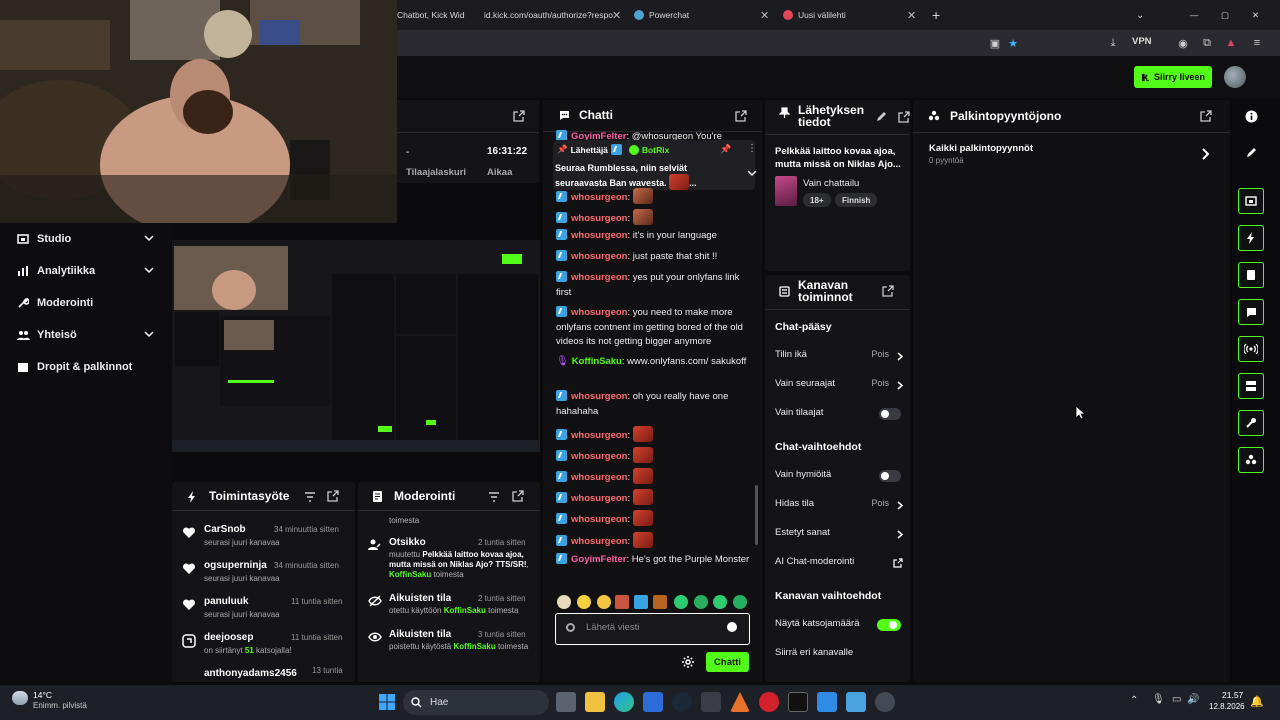 The width and height of the screenshot is (1280, 720). Describe the element at coordinates (740, 702) in the screenshot. I see `vlc-icon` at that location.